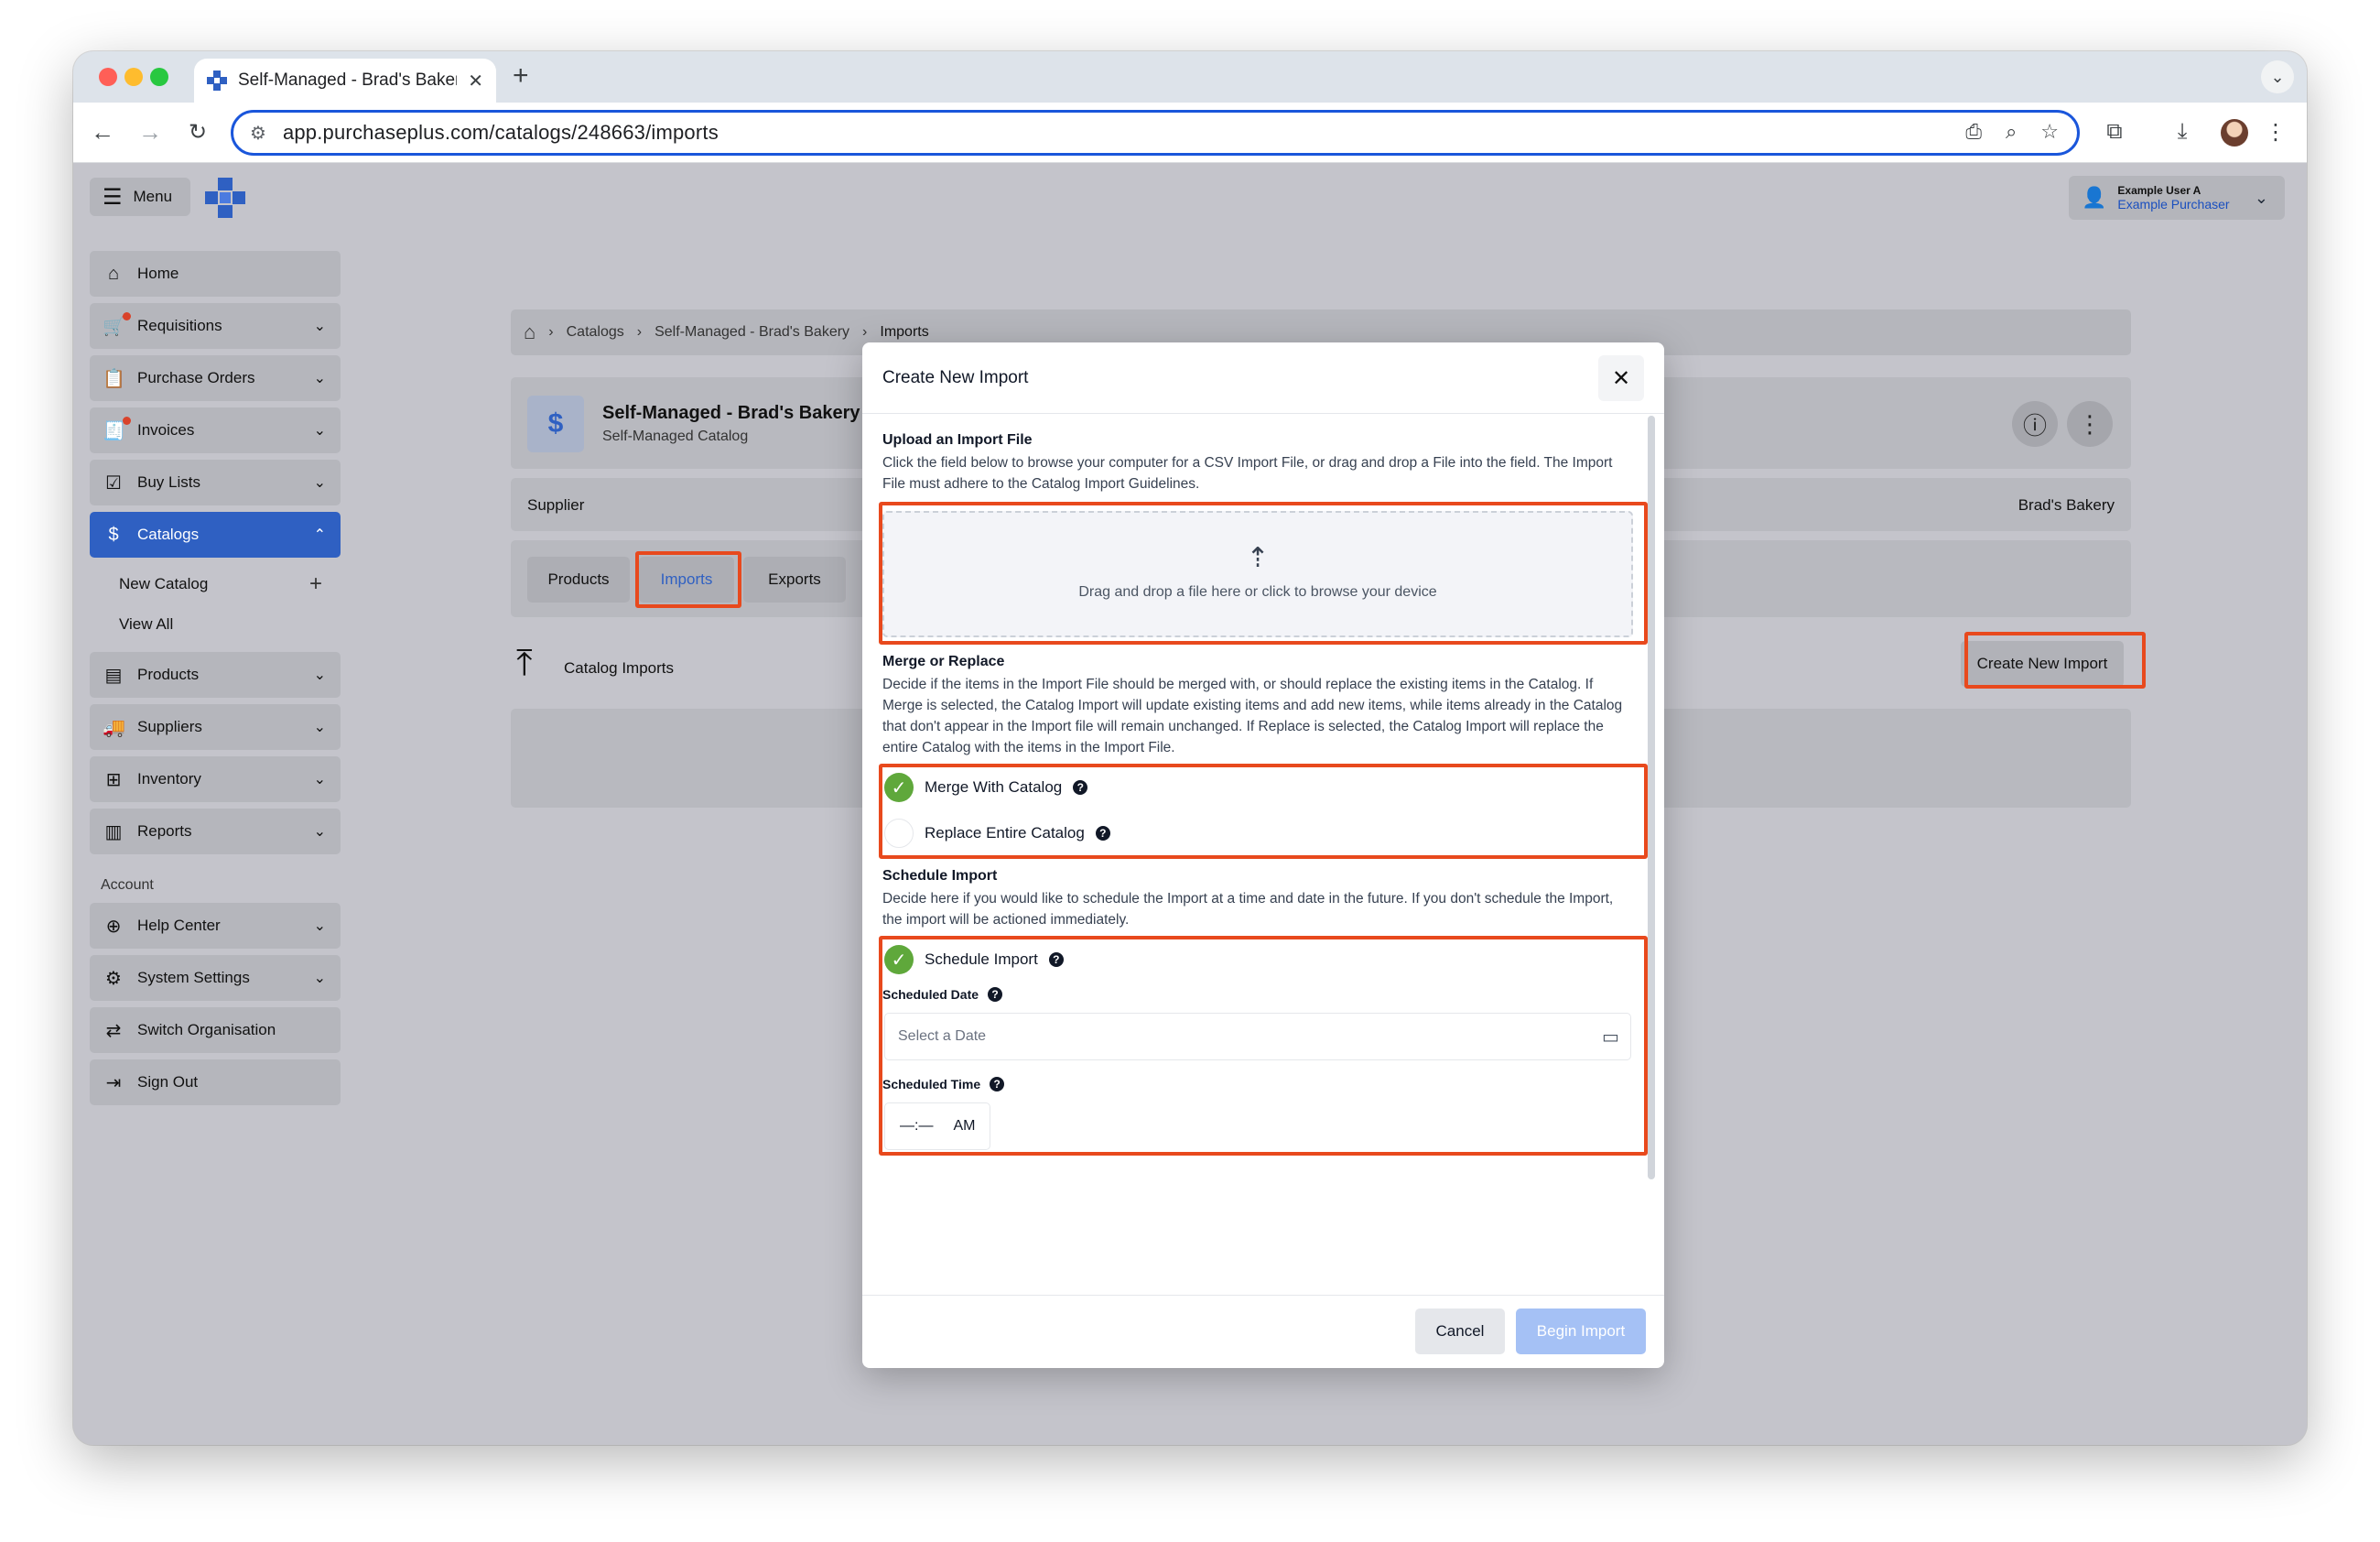  I want to click on close-tab-icon: ✕, so click(475, 81).